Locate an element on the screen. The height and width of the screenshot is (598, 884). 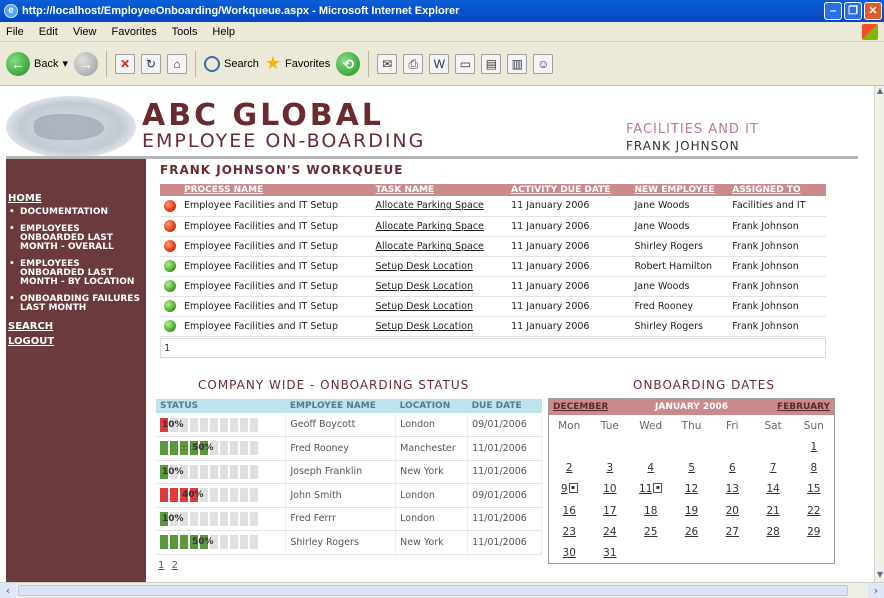
weekday-label: Sat is located at coordinates (773, 425).